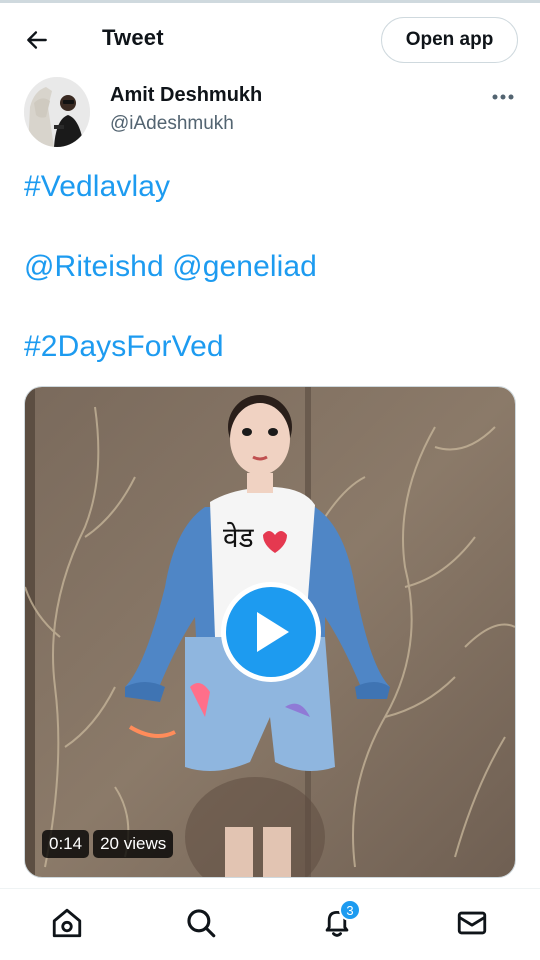  I want to click on arrow-left-icon, so click(37, 40).